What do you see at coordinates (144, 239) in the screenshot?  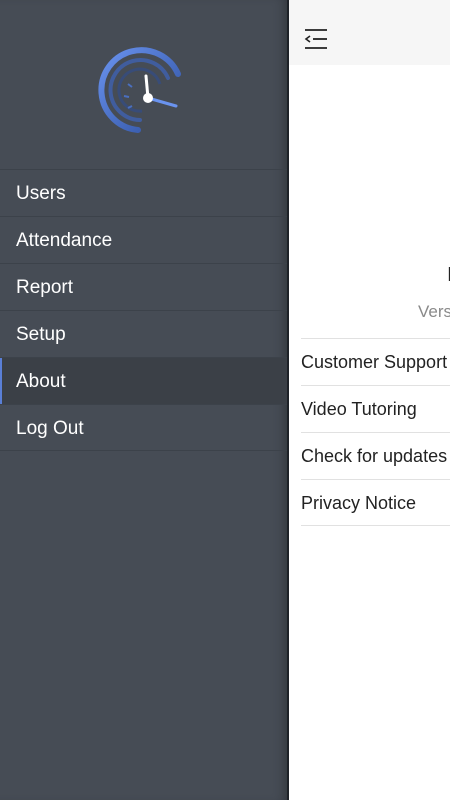 I see `sidebar-item-attendance: Attendance` at bounding box center [144, 239].